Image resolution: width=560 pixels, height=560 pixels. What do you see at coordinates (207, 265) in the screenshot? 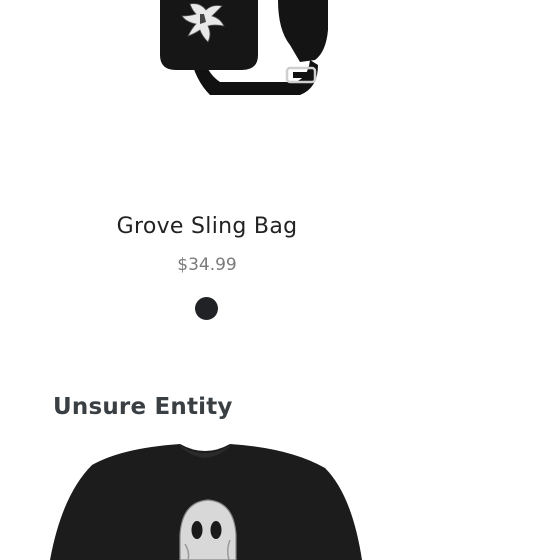
I see `product-price: $34.99` at bounding box center [207, 265].